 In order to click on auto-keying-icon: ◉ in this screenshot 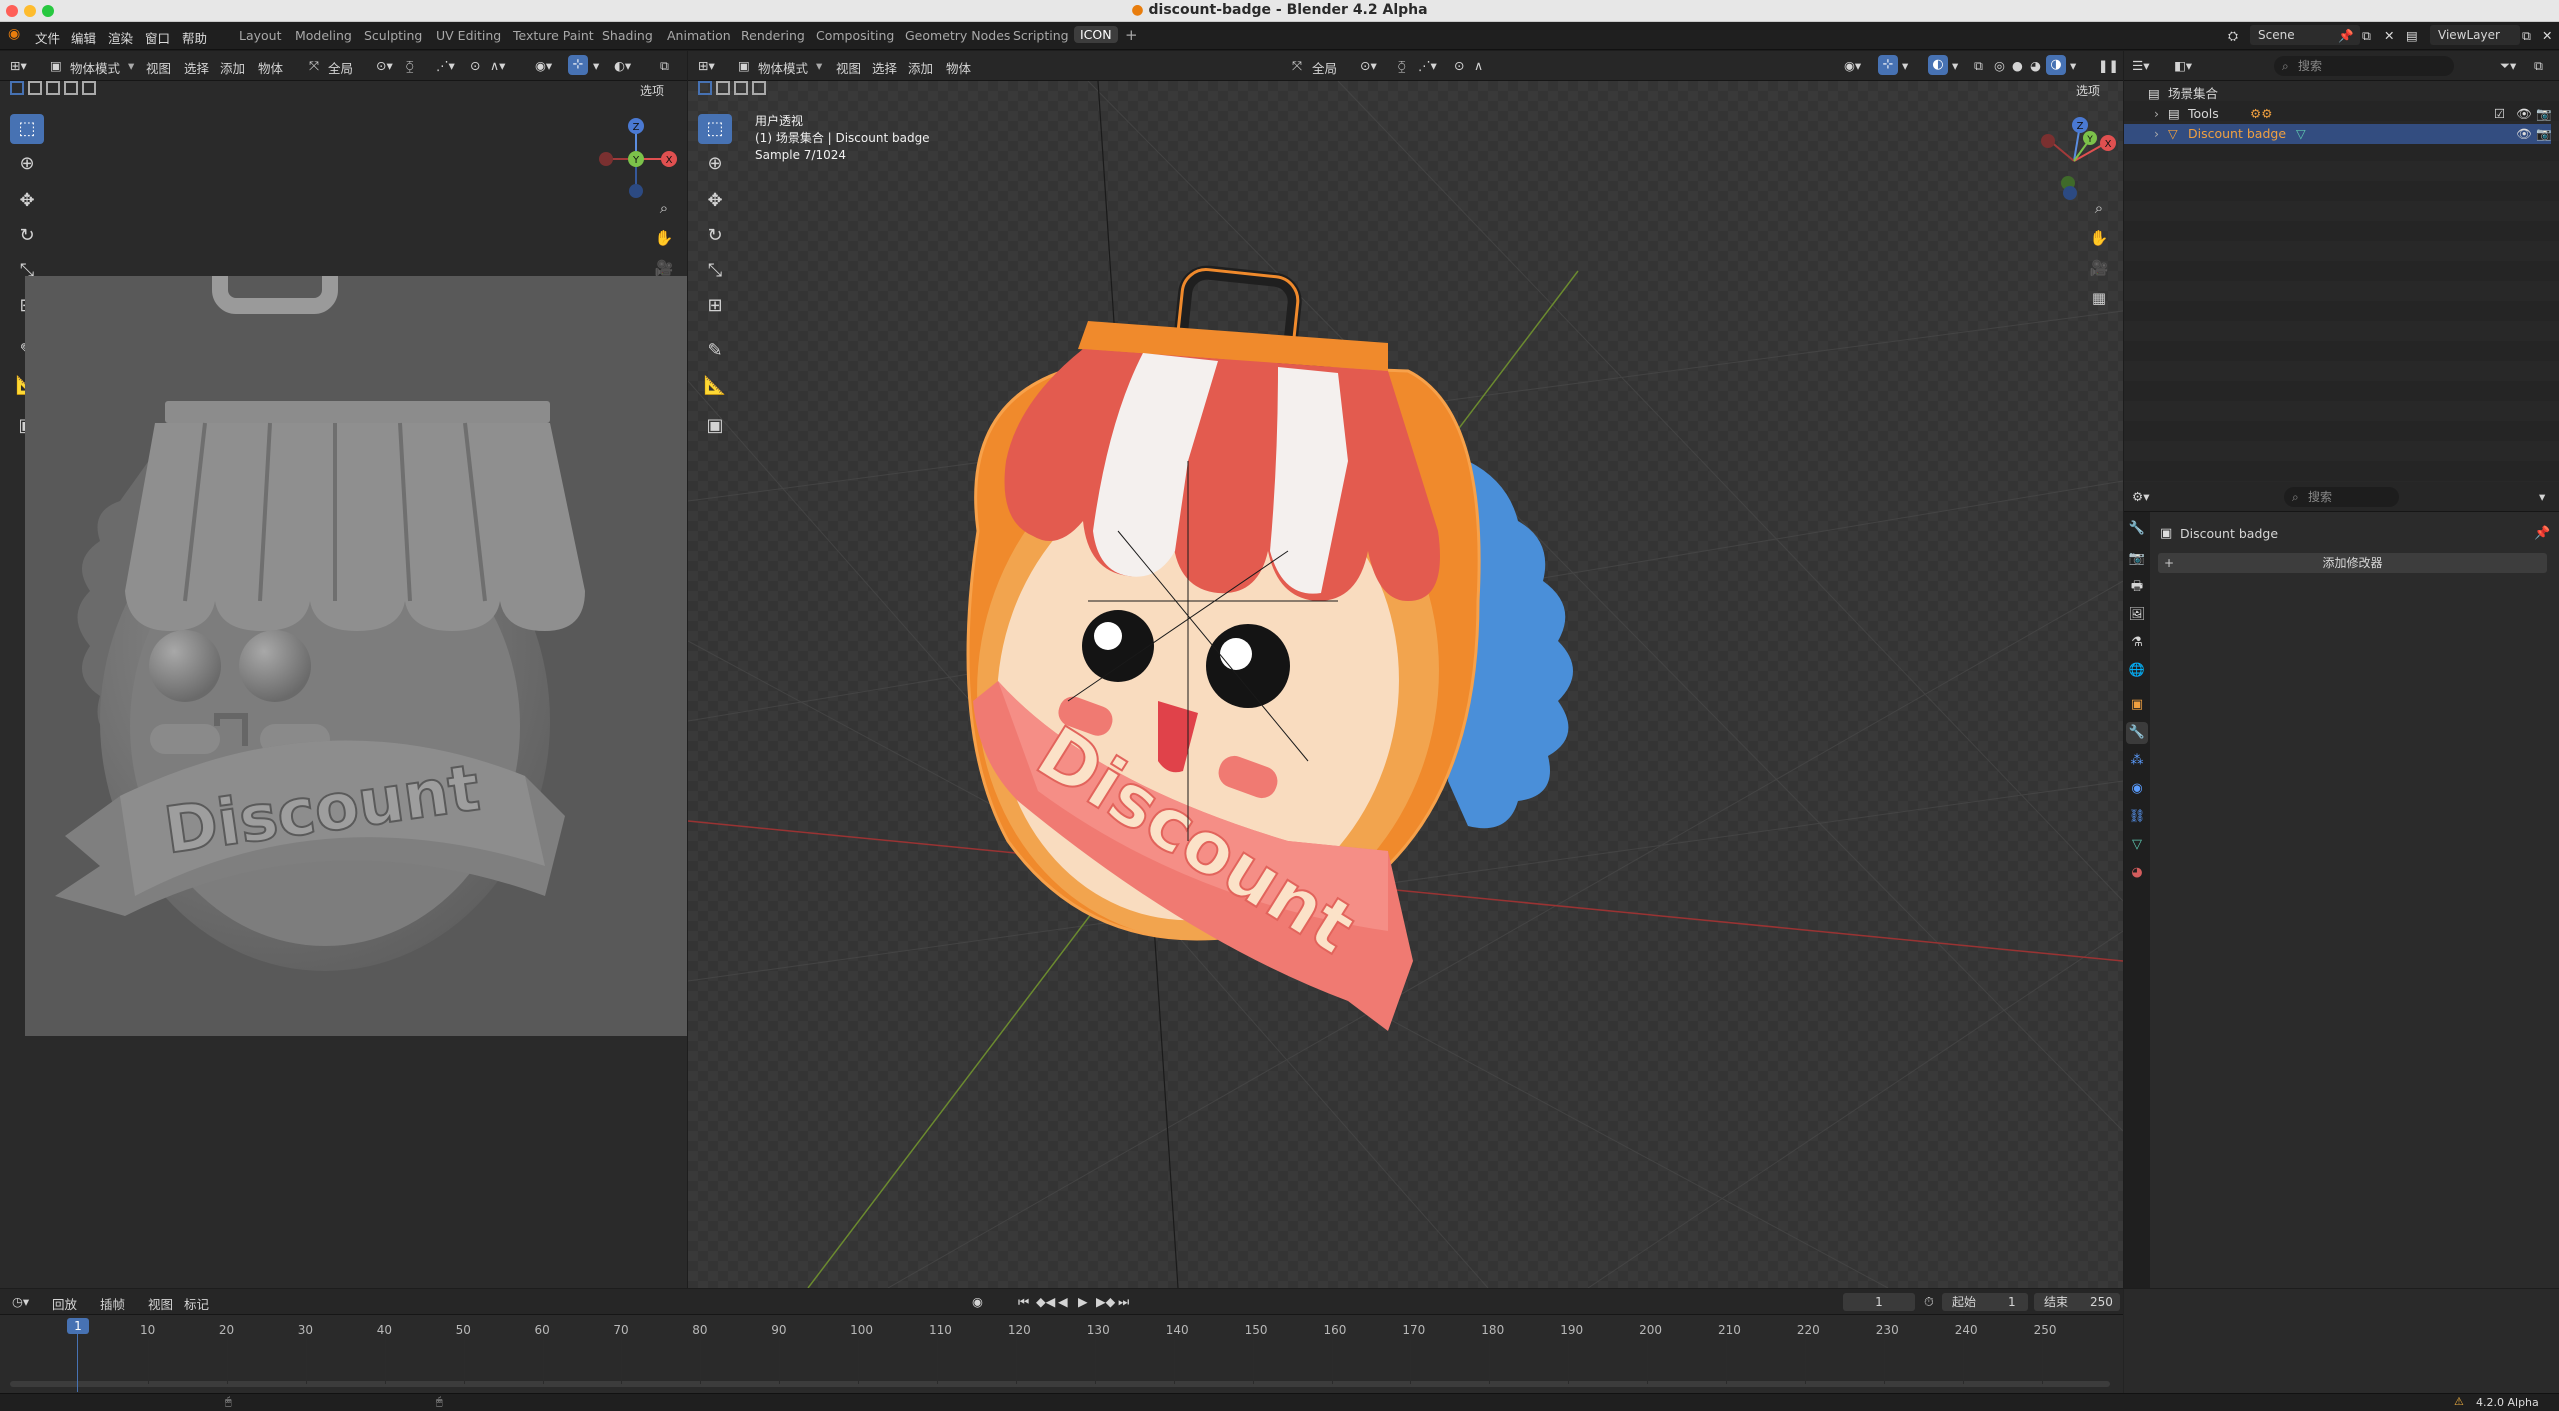, I will do `click(977, 1301)`.